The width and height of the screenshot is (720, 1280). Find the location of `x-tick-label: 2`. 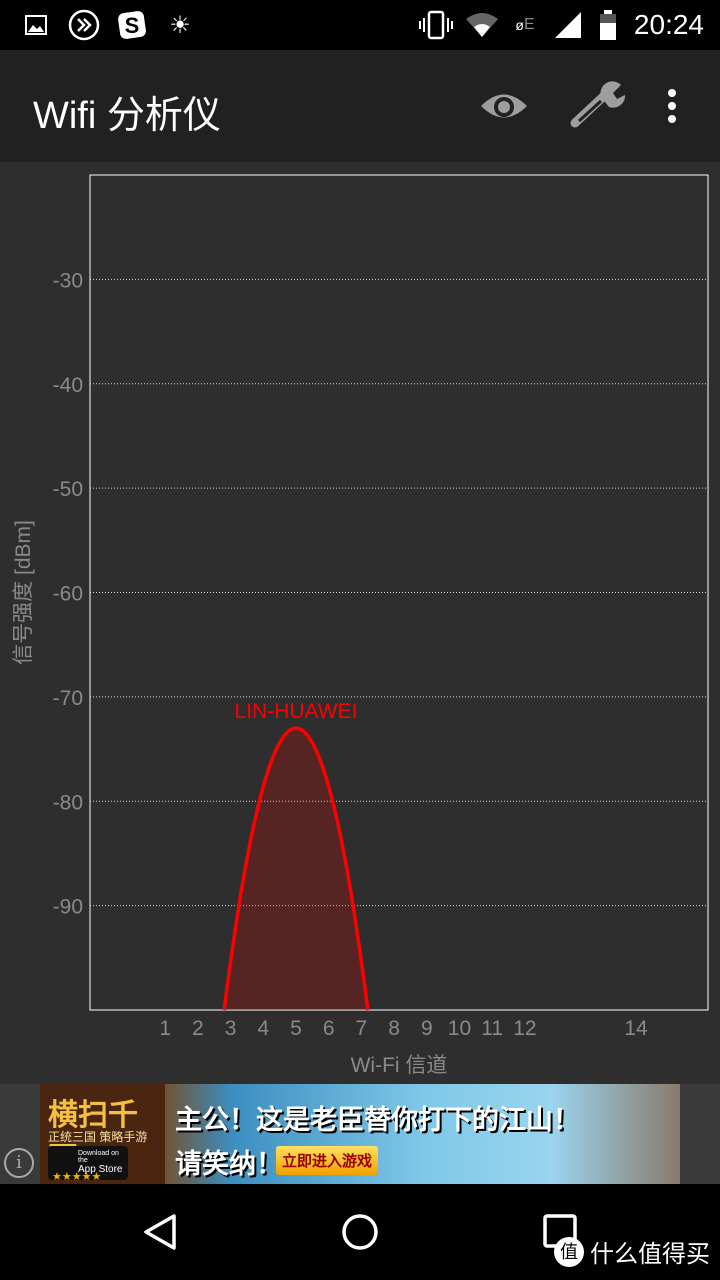

x-tick-label: 2 is located at coordinates (198, 1028).